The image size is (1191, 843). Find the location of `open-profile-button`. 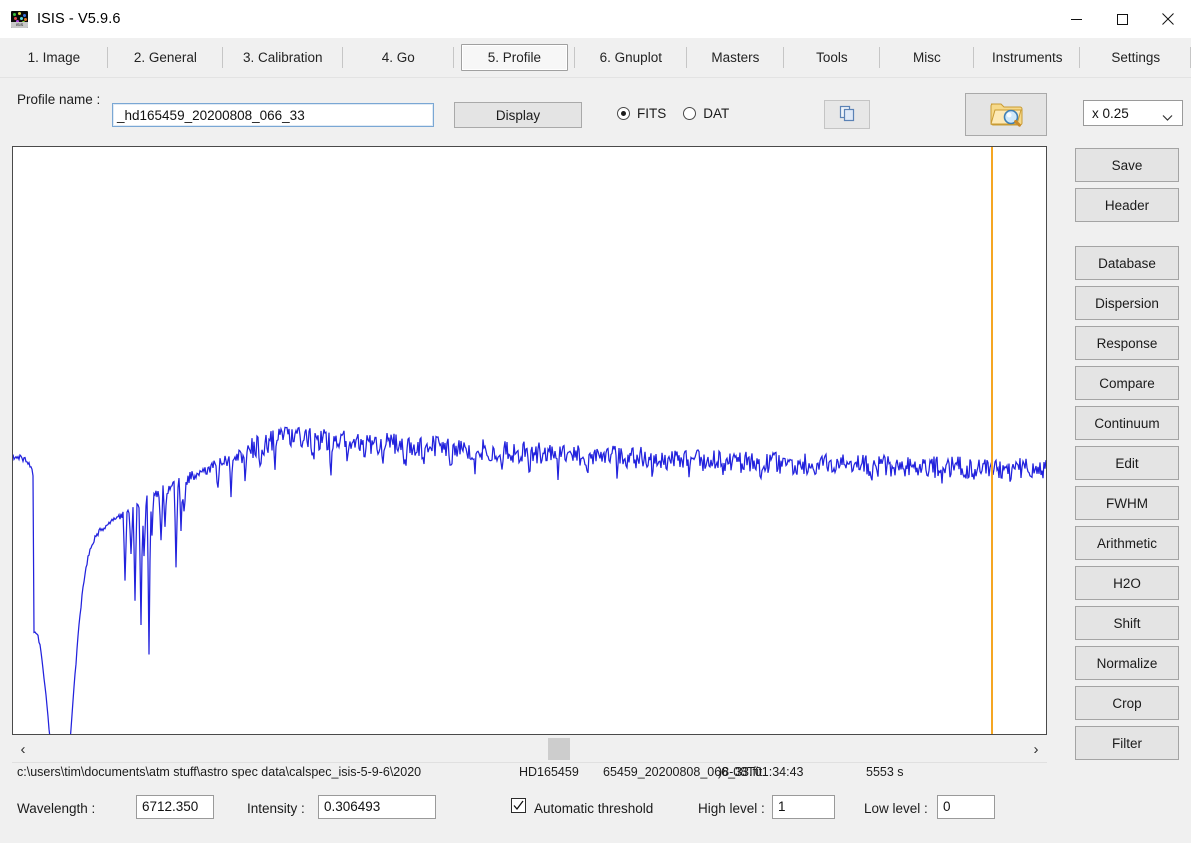

open-profile-button is located at coordinates (1006, 114).